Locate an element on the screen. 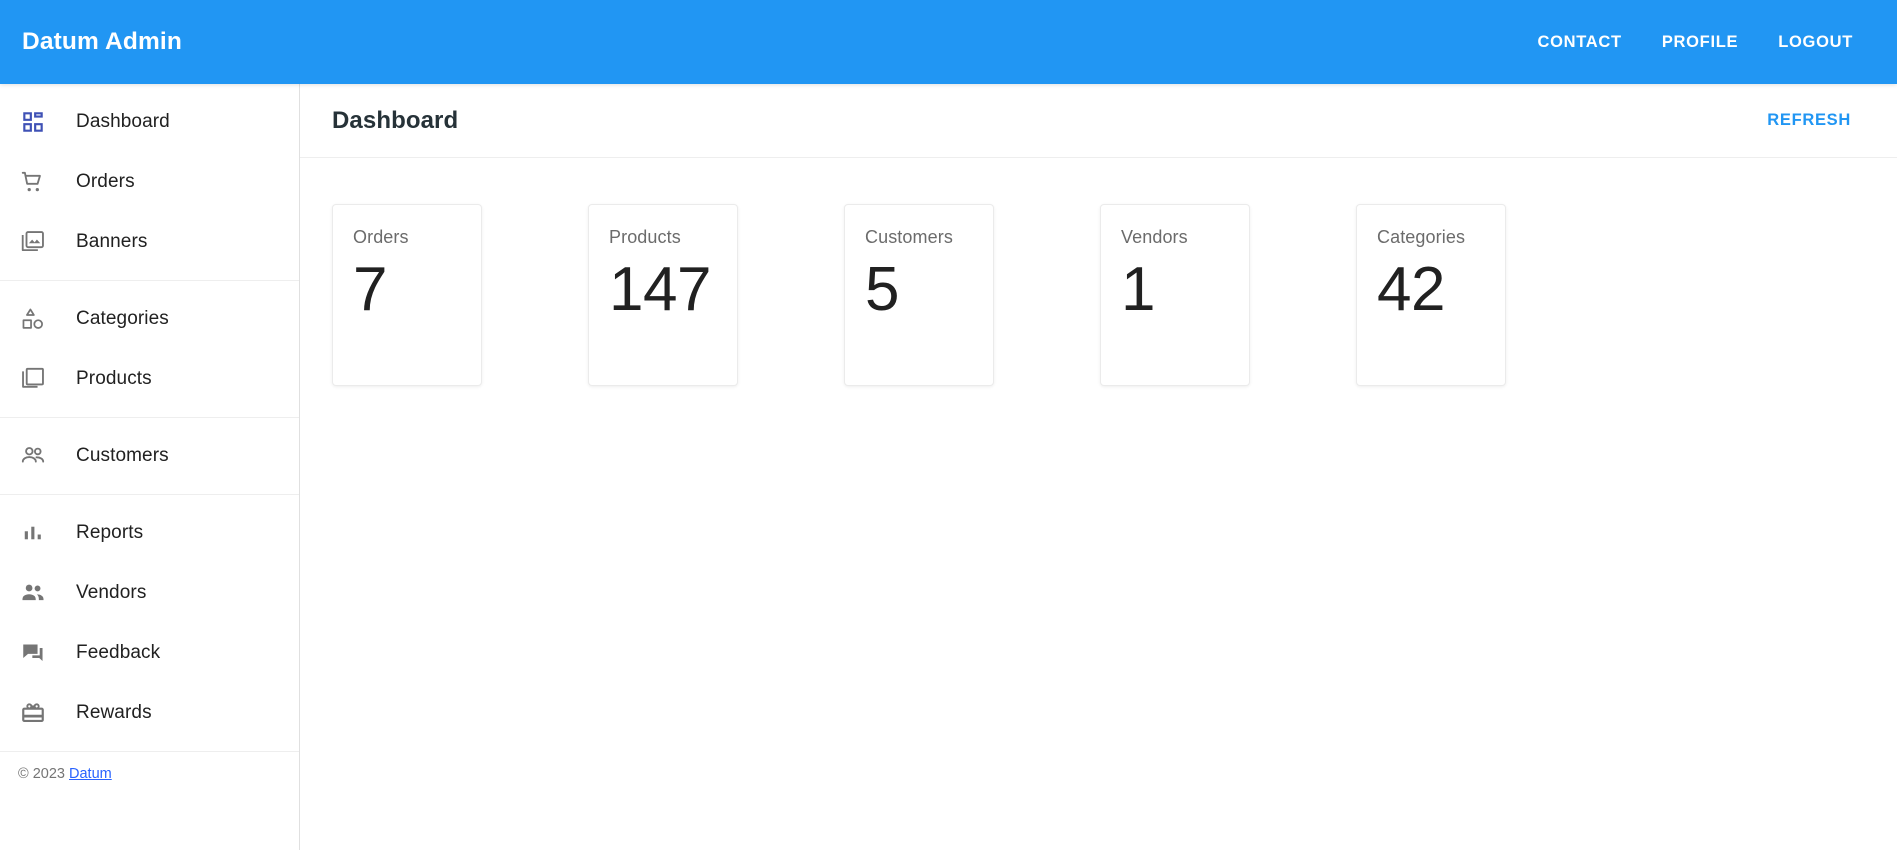  sidebar-item-customers: Customers is located at coordinates (149, 456).